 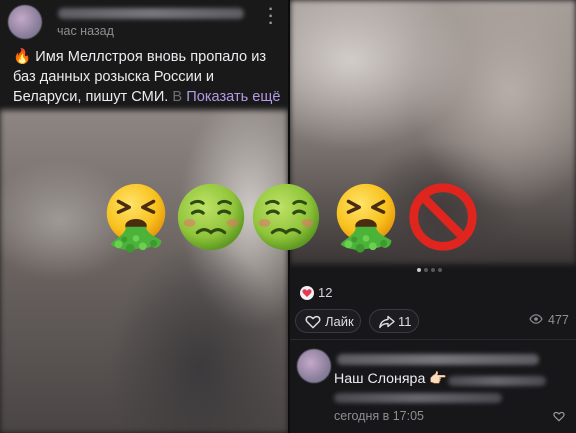 I want to click on post-faded-text: В, so click(x=175, y=97).